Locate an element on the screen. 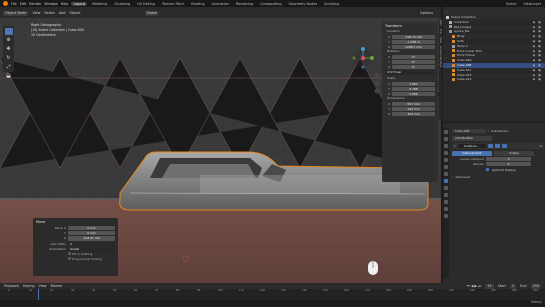 This screenshot has height=307, width=545. play-controls-icon: ⏮ ◀ ▶ ⏭ is located at coordinates (474, 286).